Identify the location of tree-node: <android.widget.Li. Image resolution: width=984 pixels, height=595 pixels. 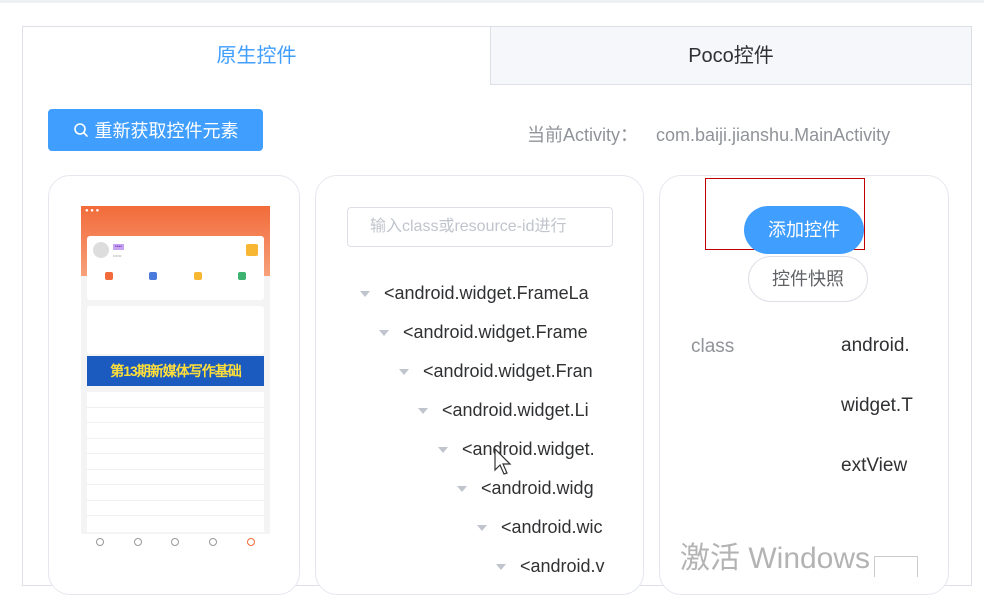
(503, 410).